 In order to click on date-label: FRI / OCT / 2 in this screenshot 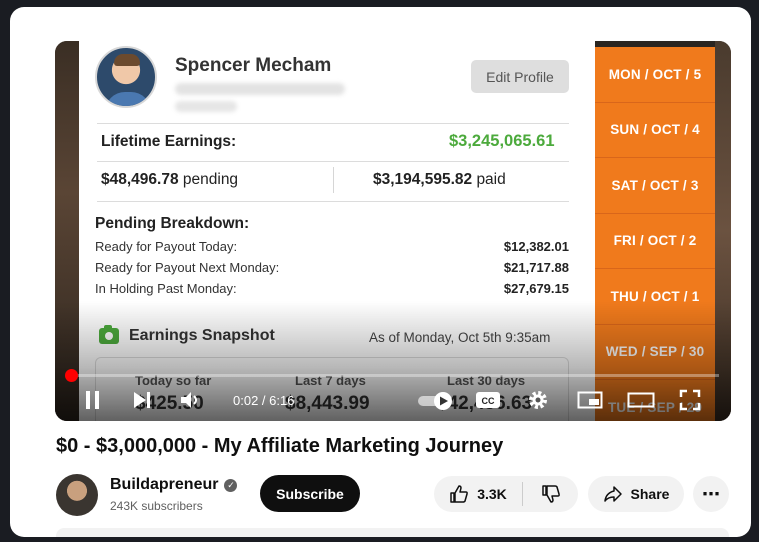, I will do `click(655, 241)`.